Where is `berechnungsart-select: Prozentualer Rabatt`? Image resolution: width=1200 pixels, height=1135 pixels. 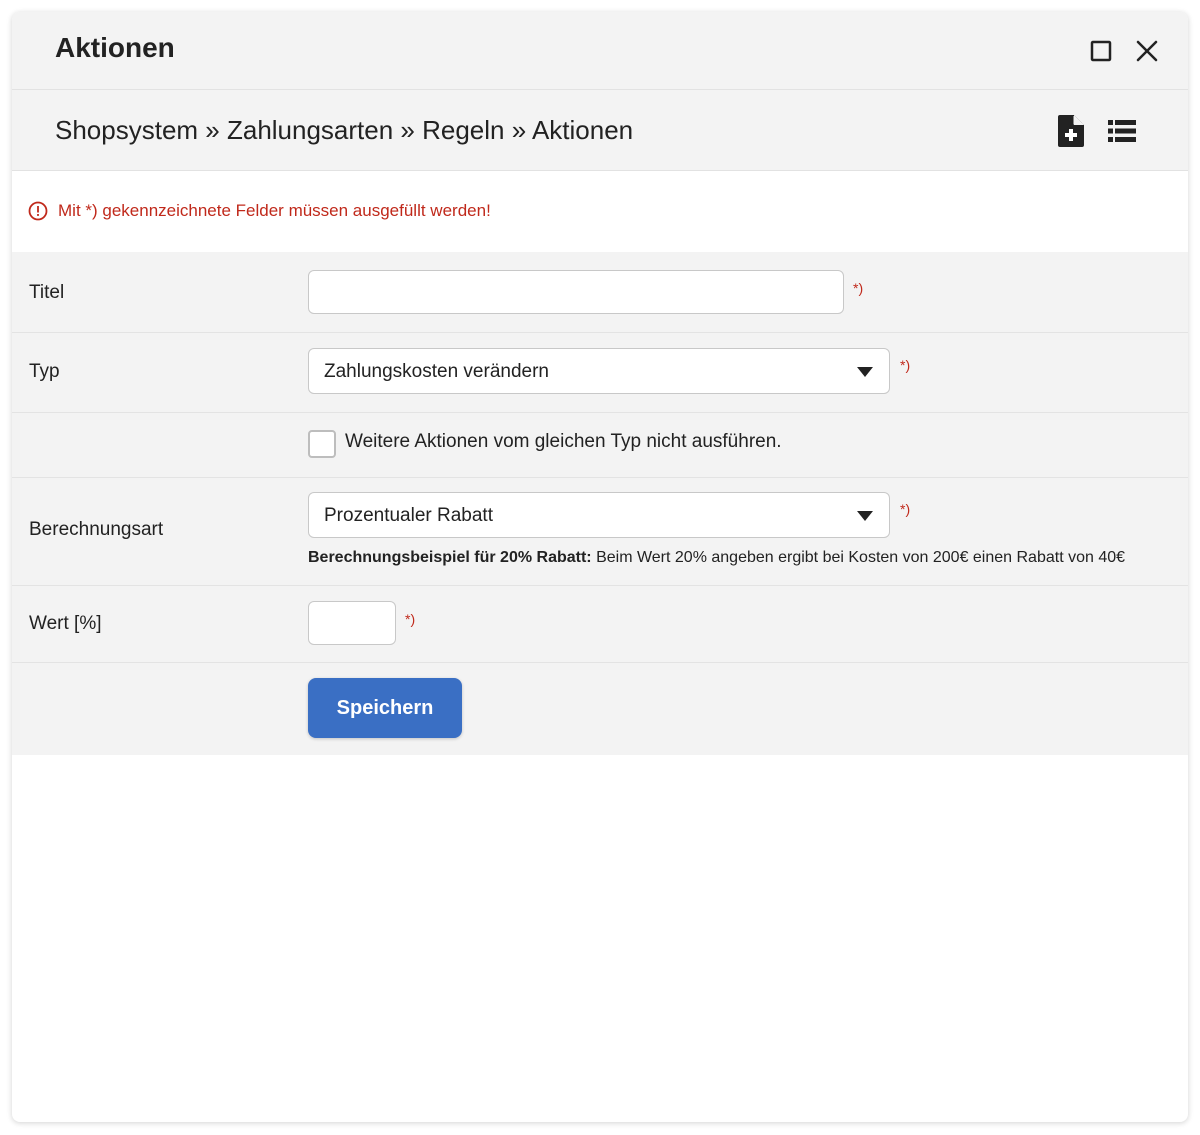
berechnungsart-select: Prozentualer Rabatt is located at coordinates (599, 515).